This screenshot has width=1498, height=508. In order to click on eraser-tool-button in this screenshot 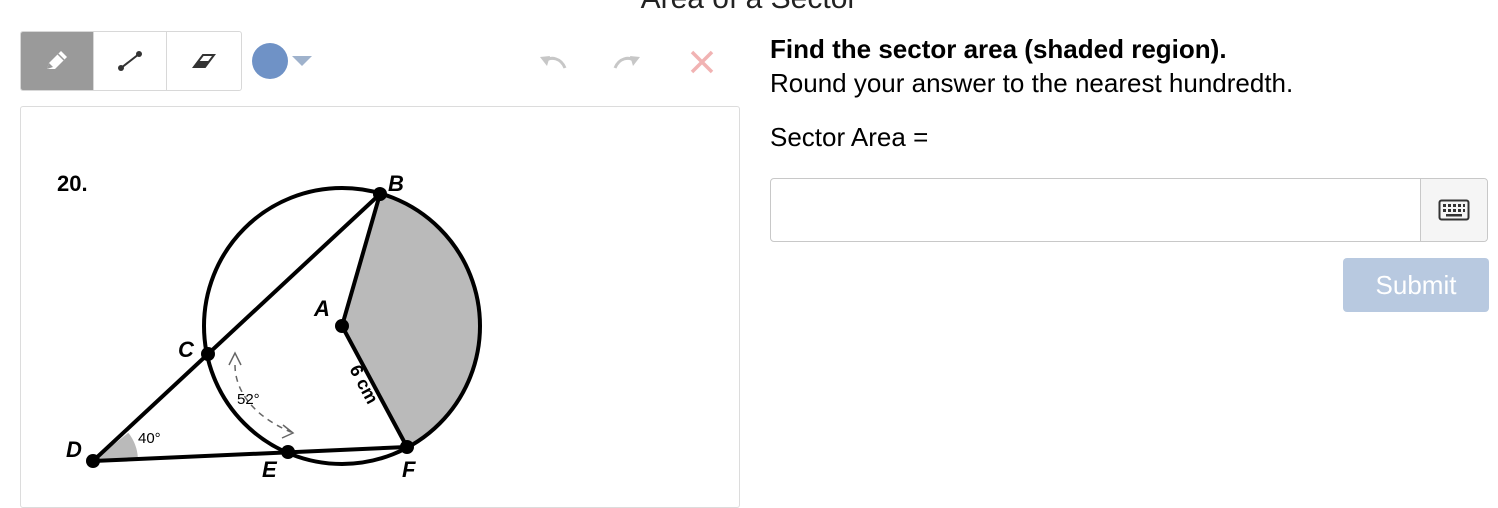, I will do `click(203, 61)`.